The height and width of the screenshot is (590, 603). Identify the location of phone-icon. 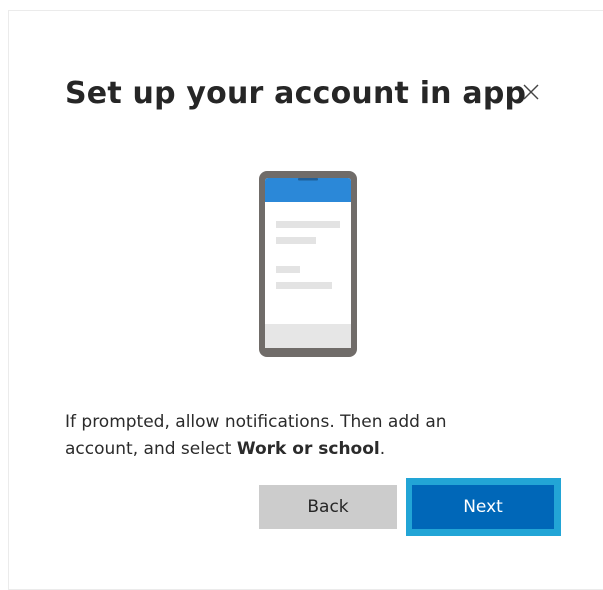
(308, 264).